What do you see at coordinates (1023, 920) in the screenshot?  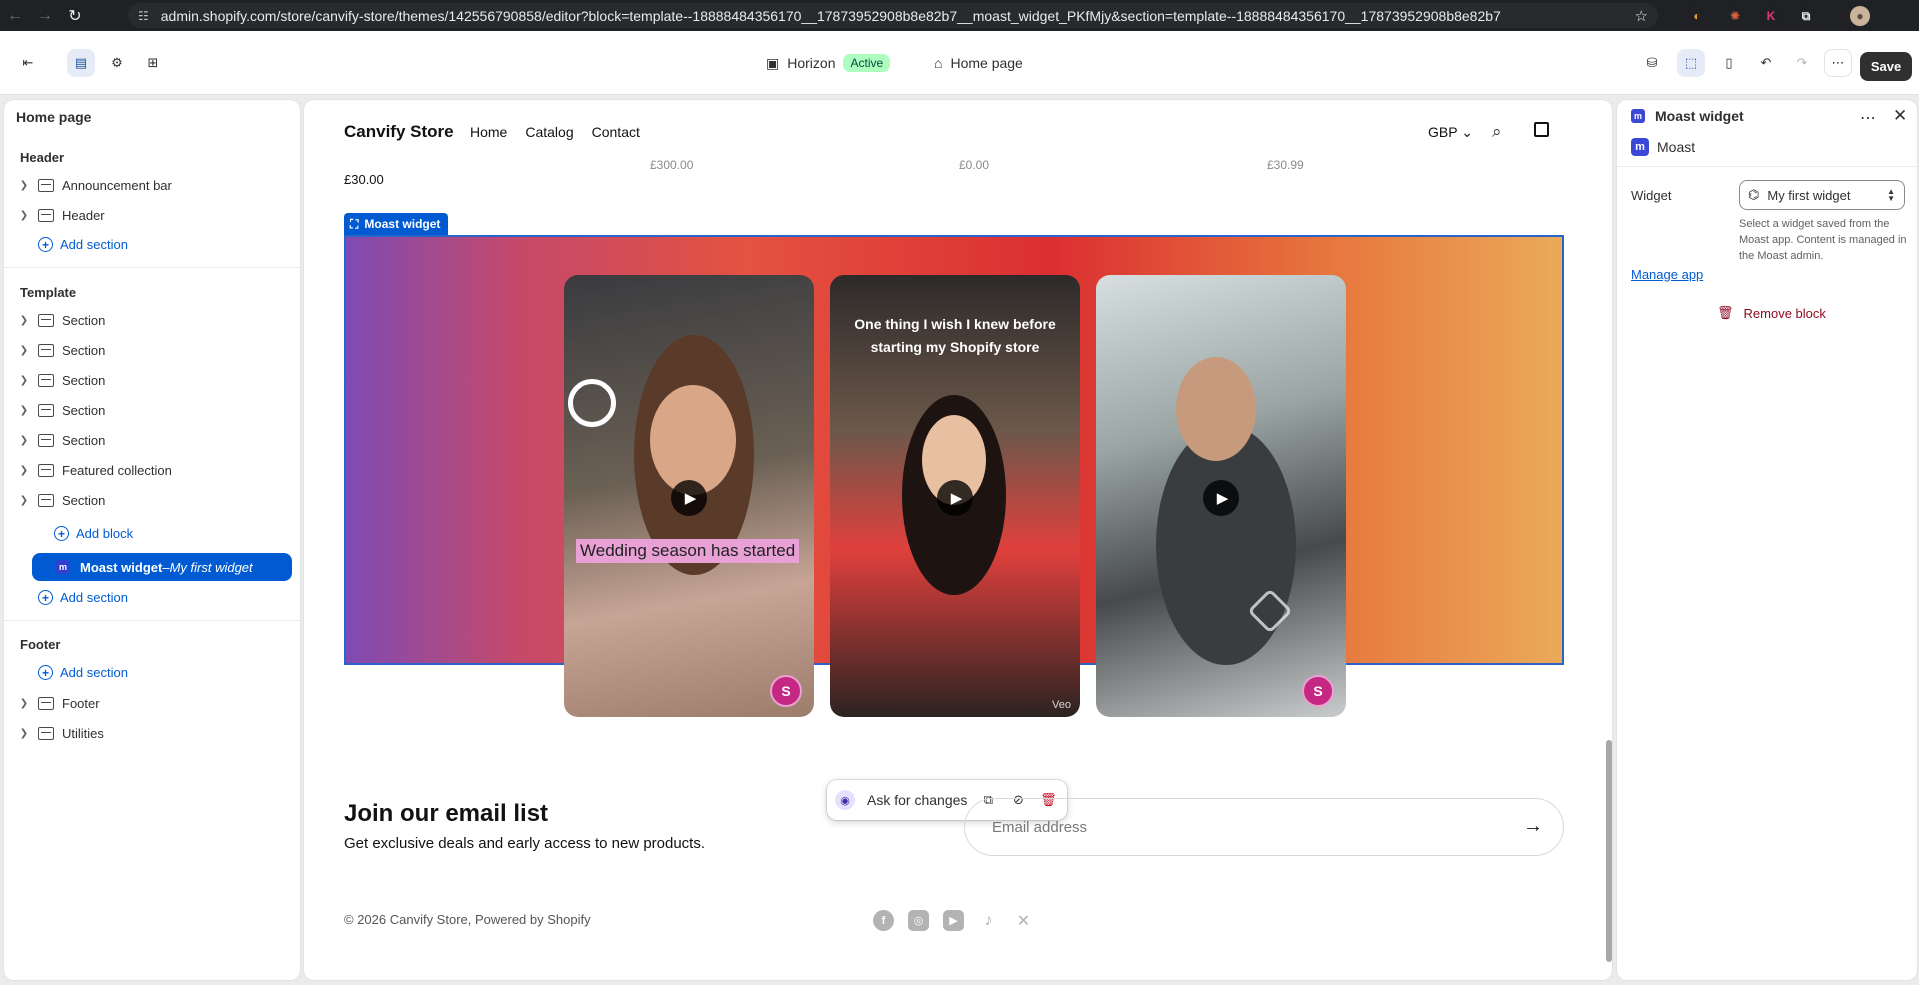 I see `x-icon: ✕` at bounding box center [1023, 920].